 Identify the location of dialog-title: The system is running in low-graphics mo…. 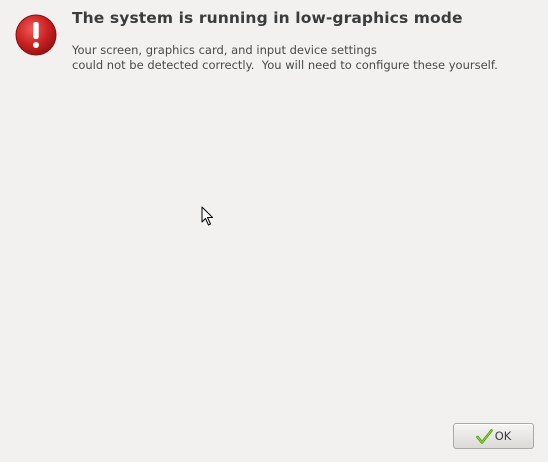
(267, 18).